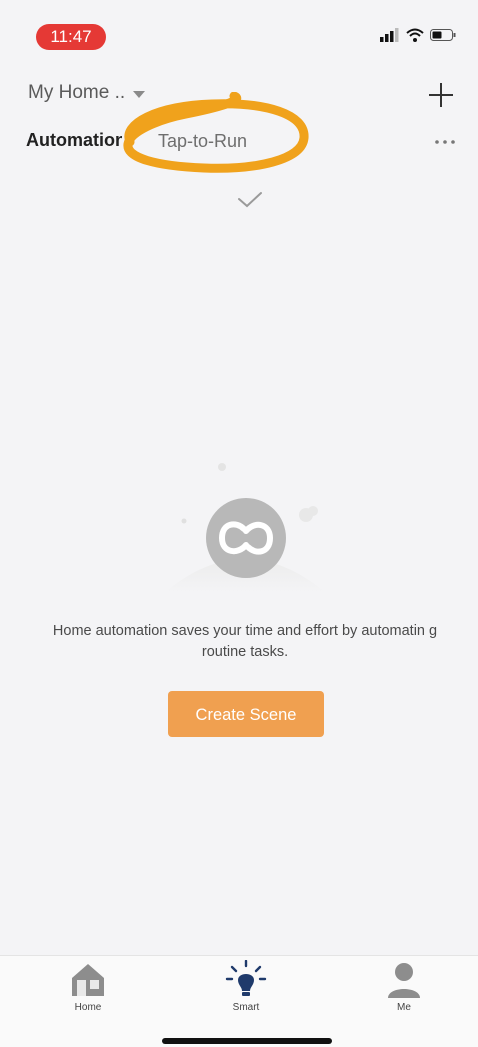  Describe the element at coordinates (246, 1007) in the screenshot. I see `tab-bar-label: Smart` at that location.